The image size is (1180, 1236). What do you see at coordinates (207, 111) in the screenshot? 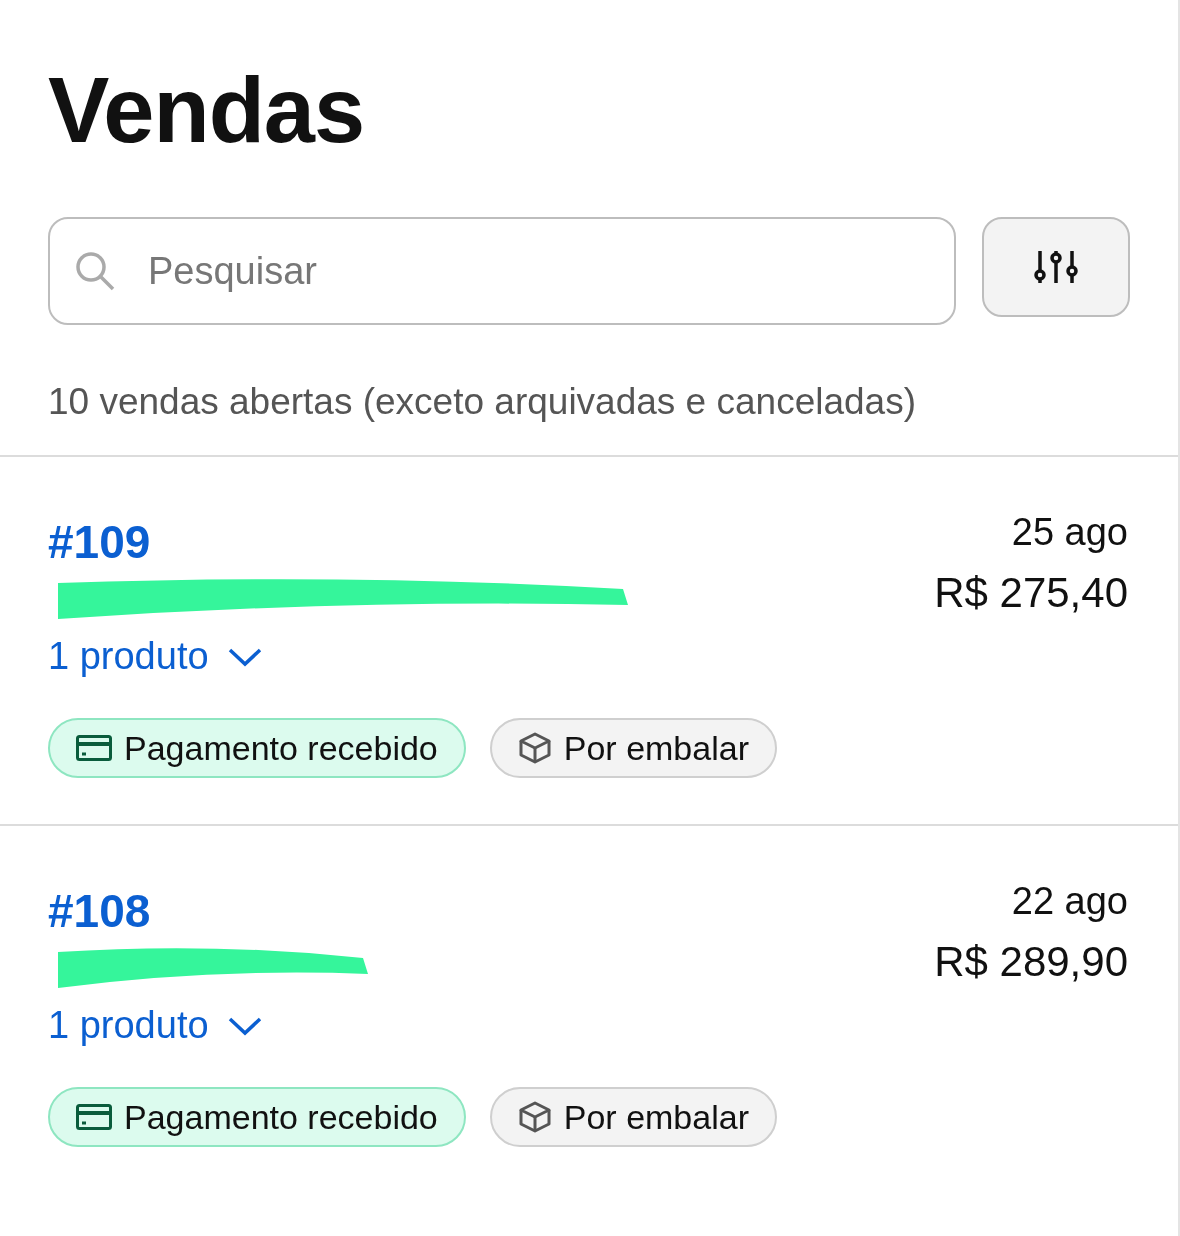
I see `page-title: Vendas` at bounding box center [207, 111].